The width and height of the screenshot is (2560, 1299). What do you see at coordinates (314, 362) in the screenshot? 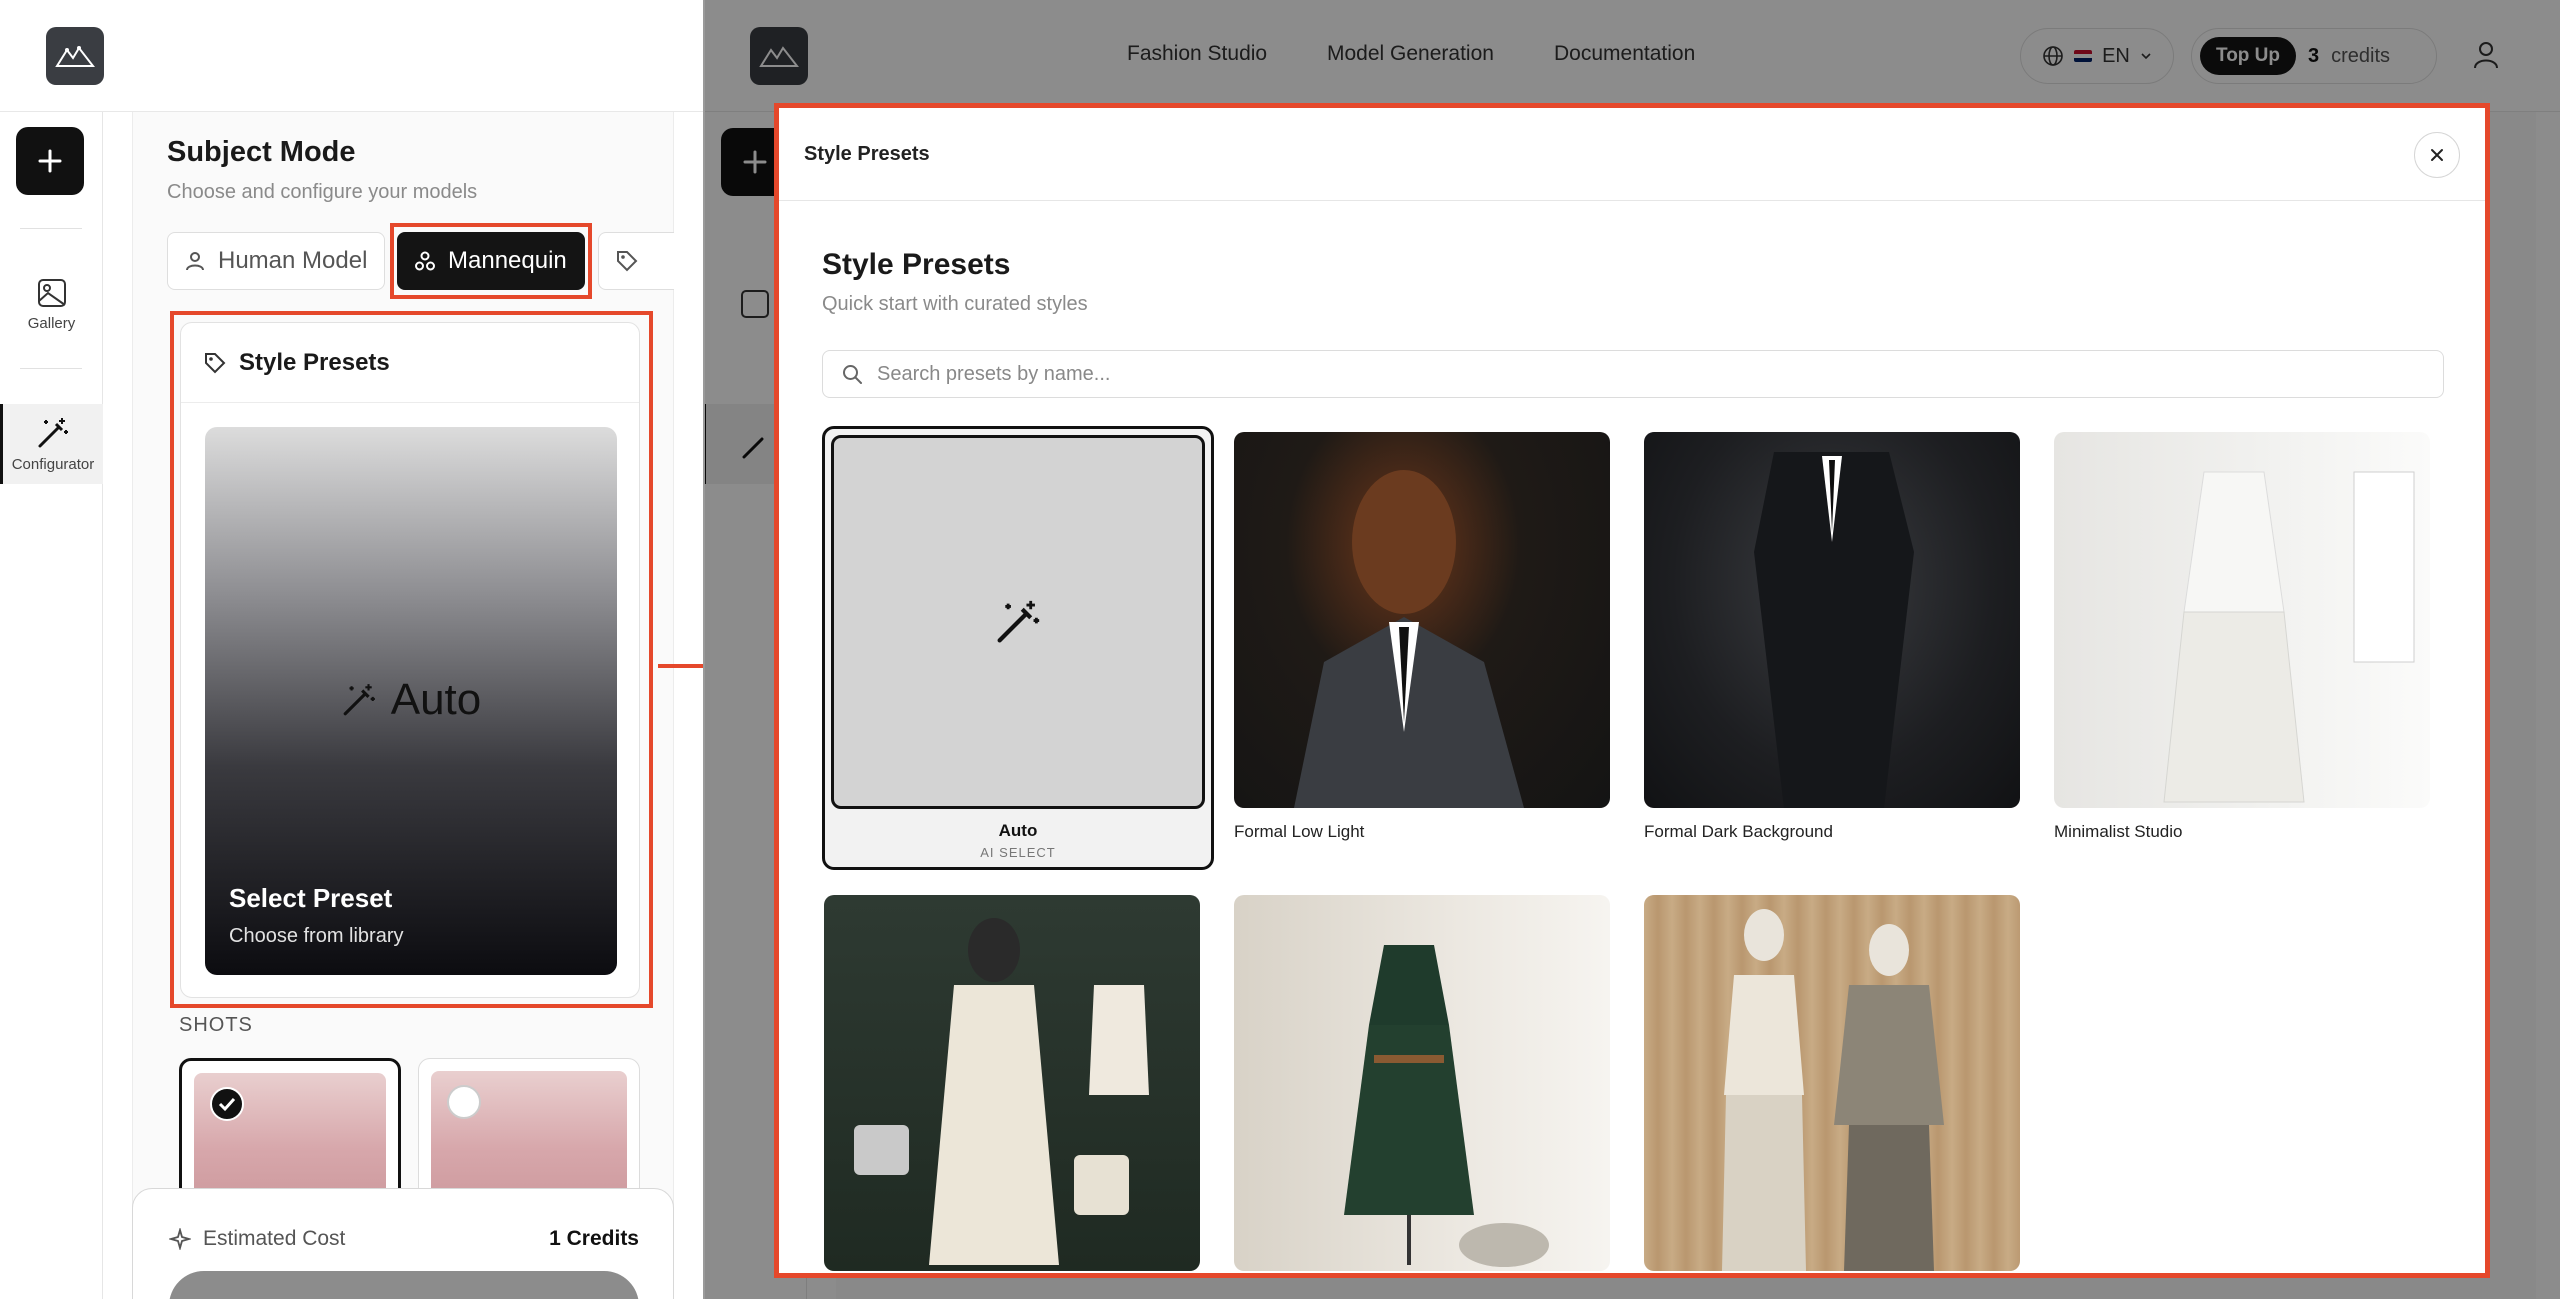
I see `style-presets-title: Style Presets` at bounding box center [314, 362].